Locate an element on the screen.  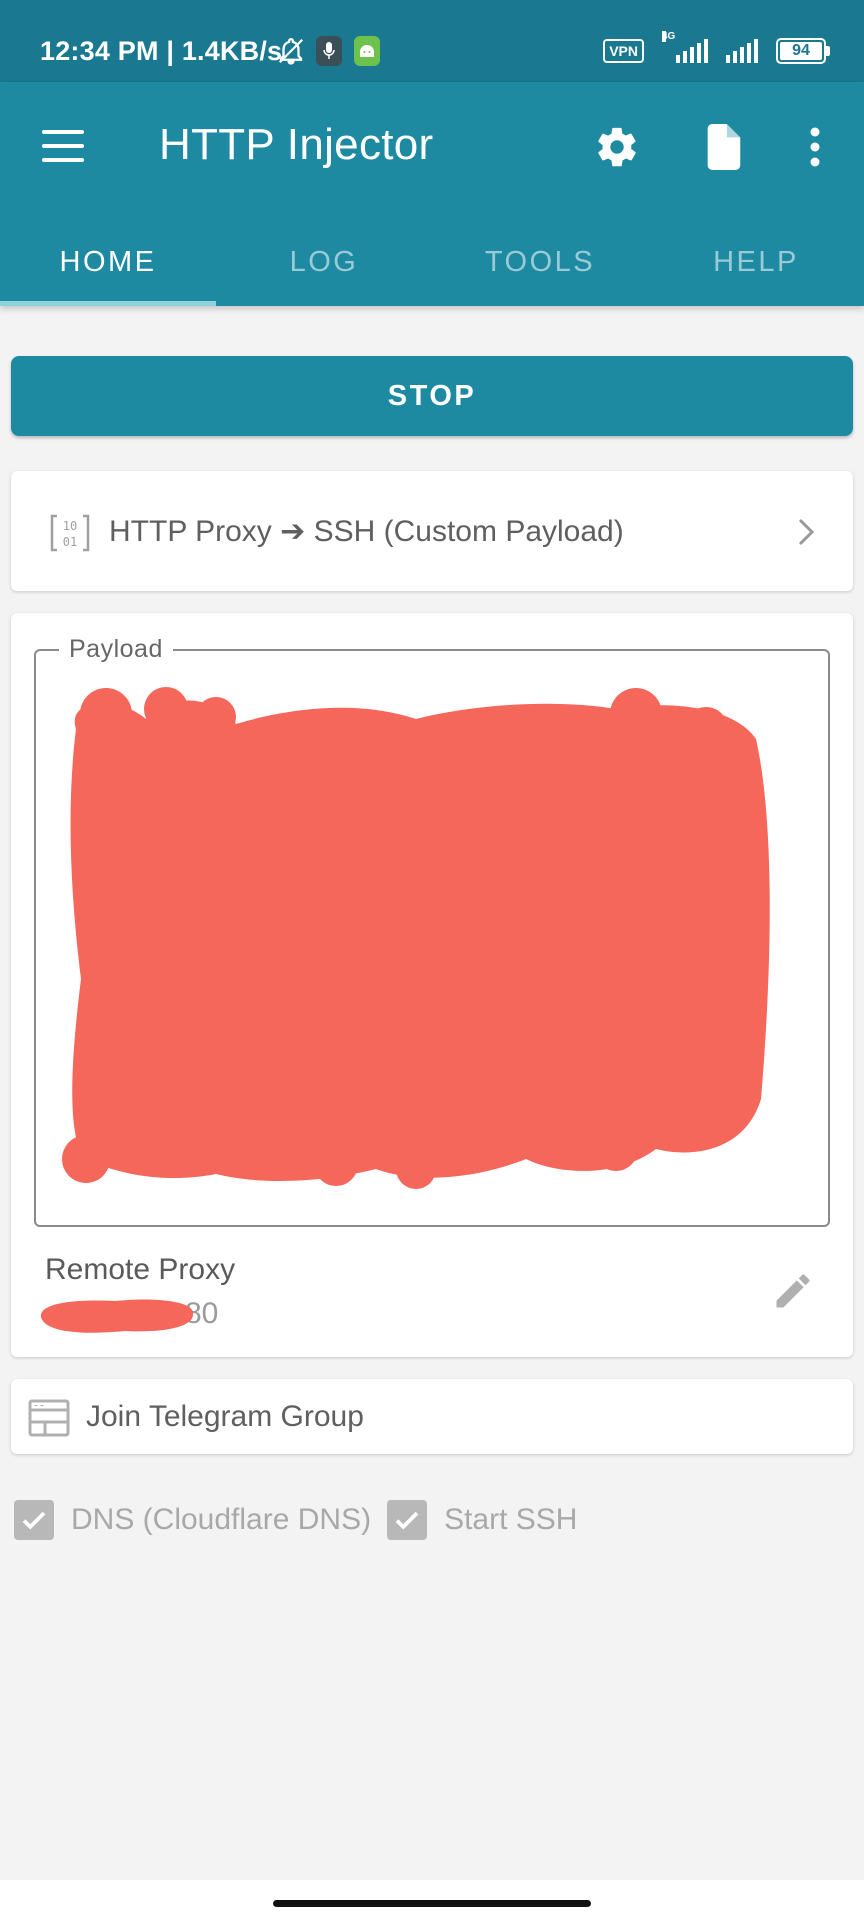
redaction-scribble is located at coordinates (117, 1316).